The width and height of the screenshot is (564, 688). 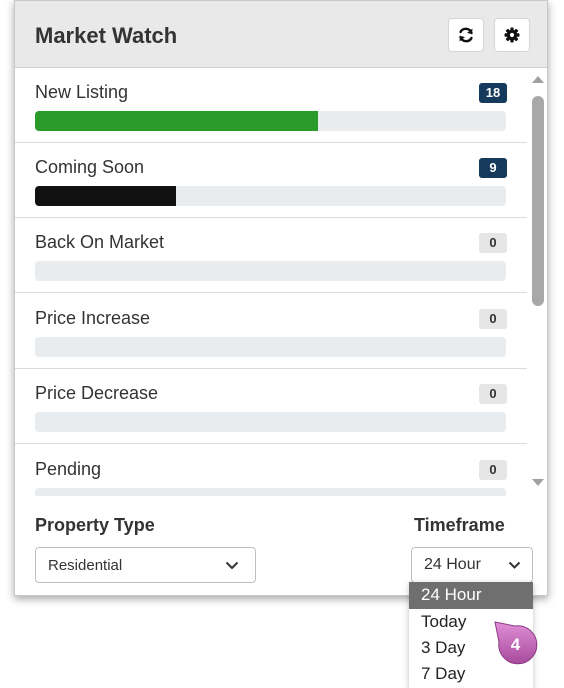 I want to click on list-item-new-listing: New Listing 18, so click(x=271, y=105).